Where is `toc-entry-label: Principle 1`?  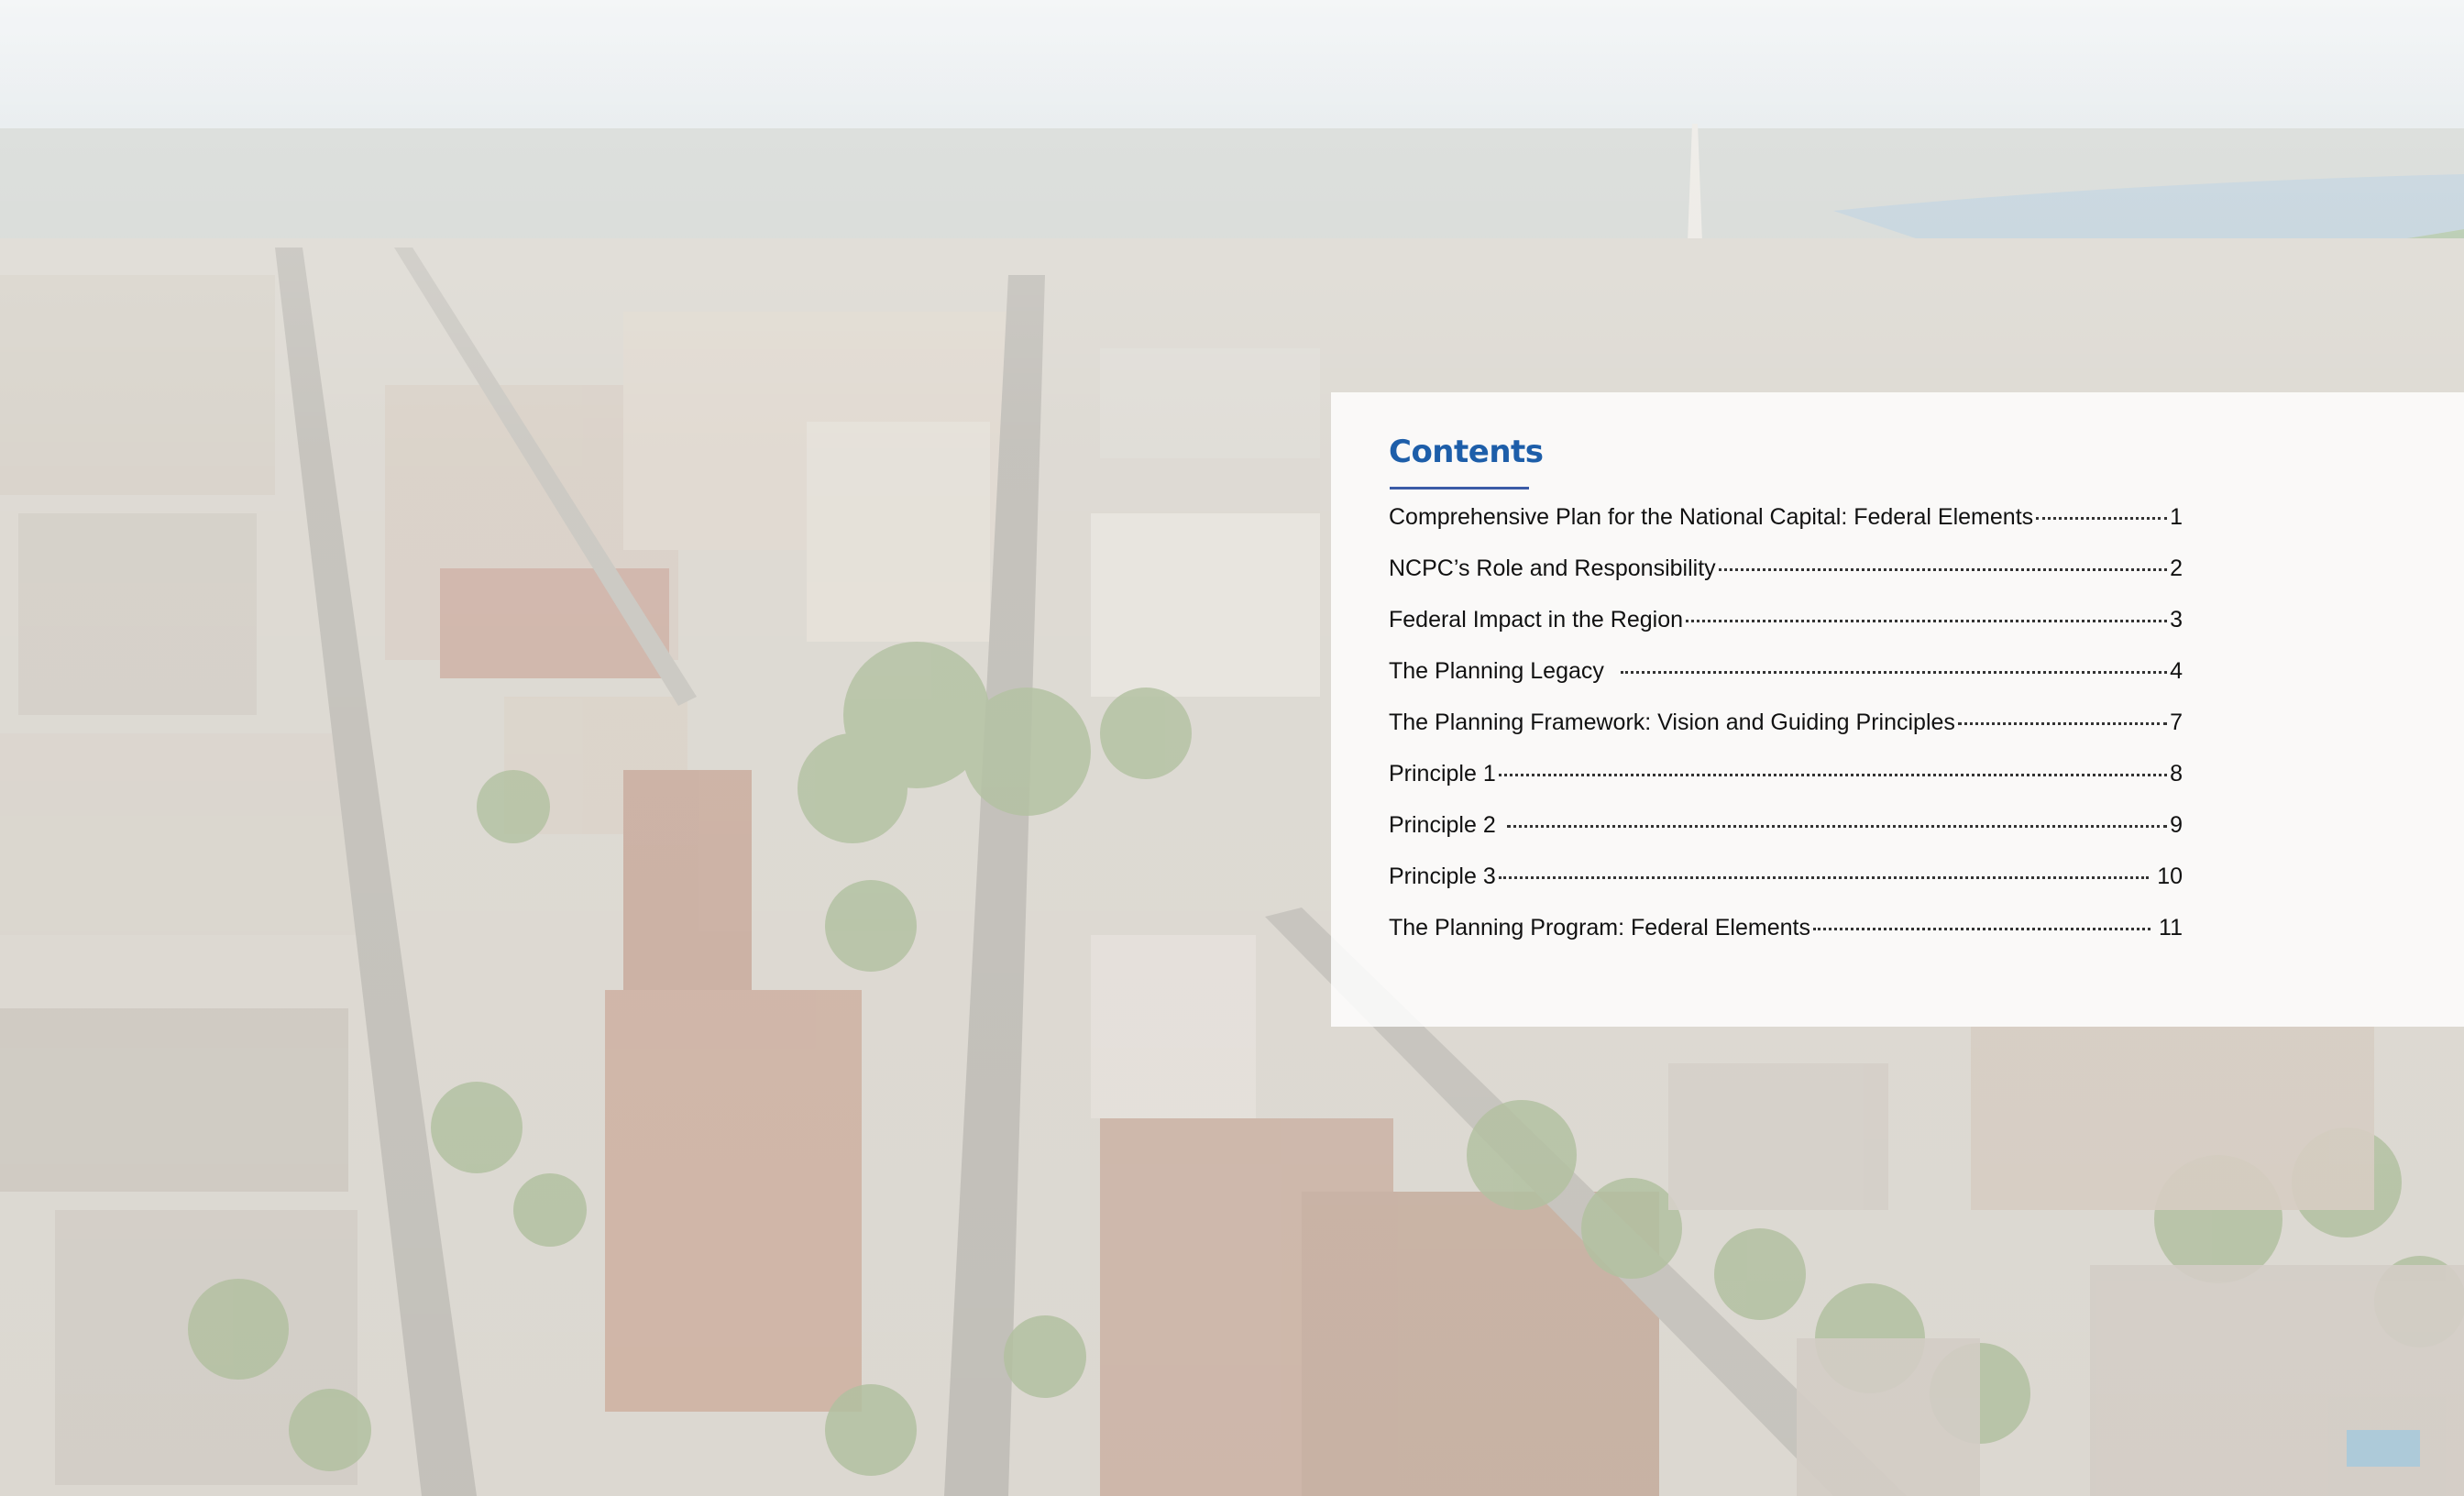 toc-entry-label: Principle 1 is located at coordinates (1442, 773).